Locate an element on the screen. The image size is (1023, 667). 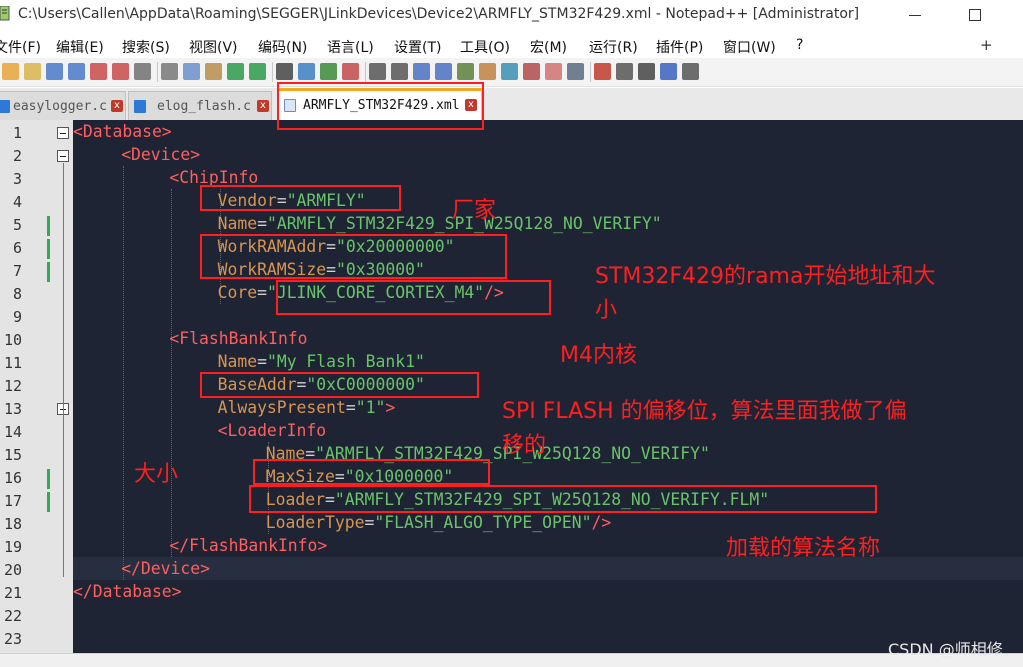
find-icon is located at coordinates (284, 71).